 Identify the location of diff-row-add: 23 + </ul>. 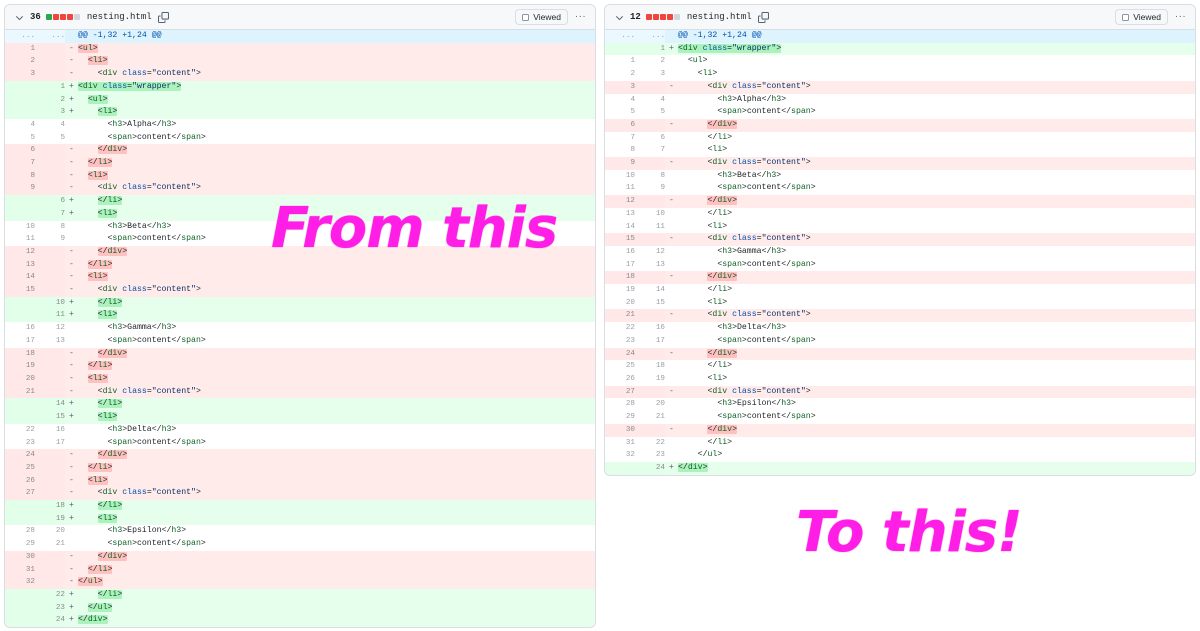
(300, 608).